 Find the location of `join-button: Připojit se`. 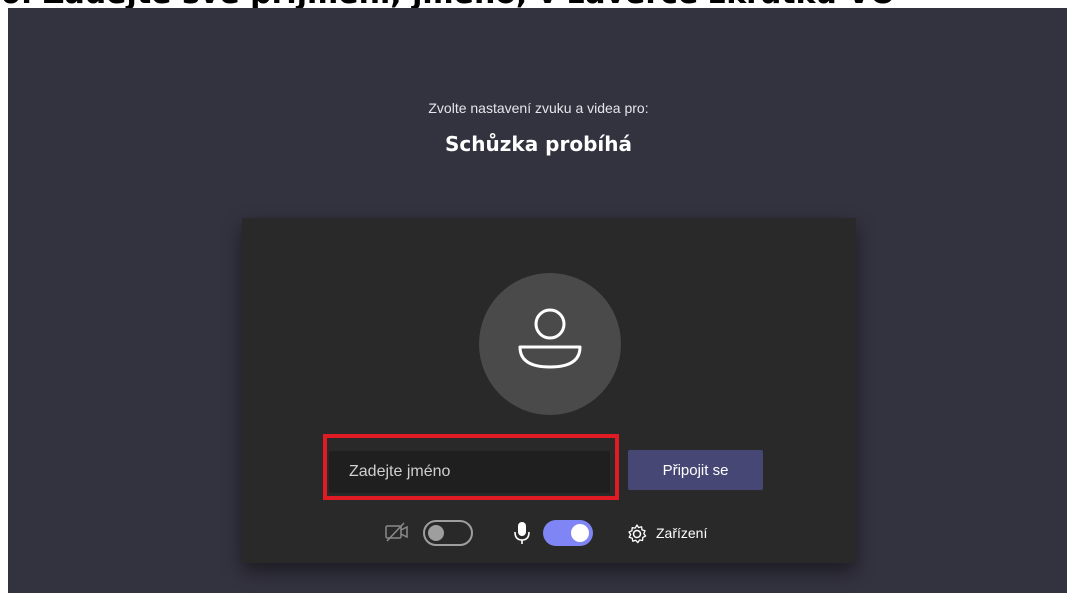

join-button: Připojit se is located at coordinates (695, 470).